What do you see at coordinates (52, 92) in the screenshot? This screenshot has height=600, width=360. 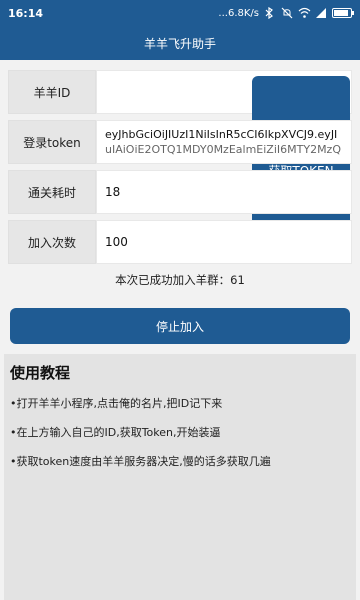 I see `id-label: 羊羊ID` at bounding box center [52, 92].